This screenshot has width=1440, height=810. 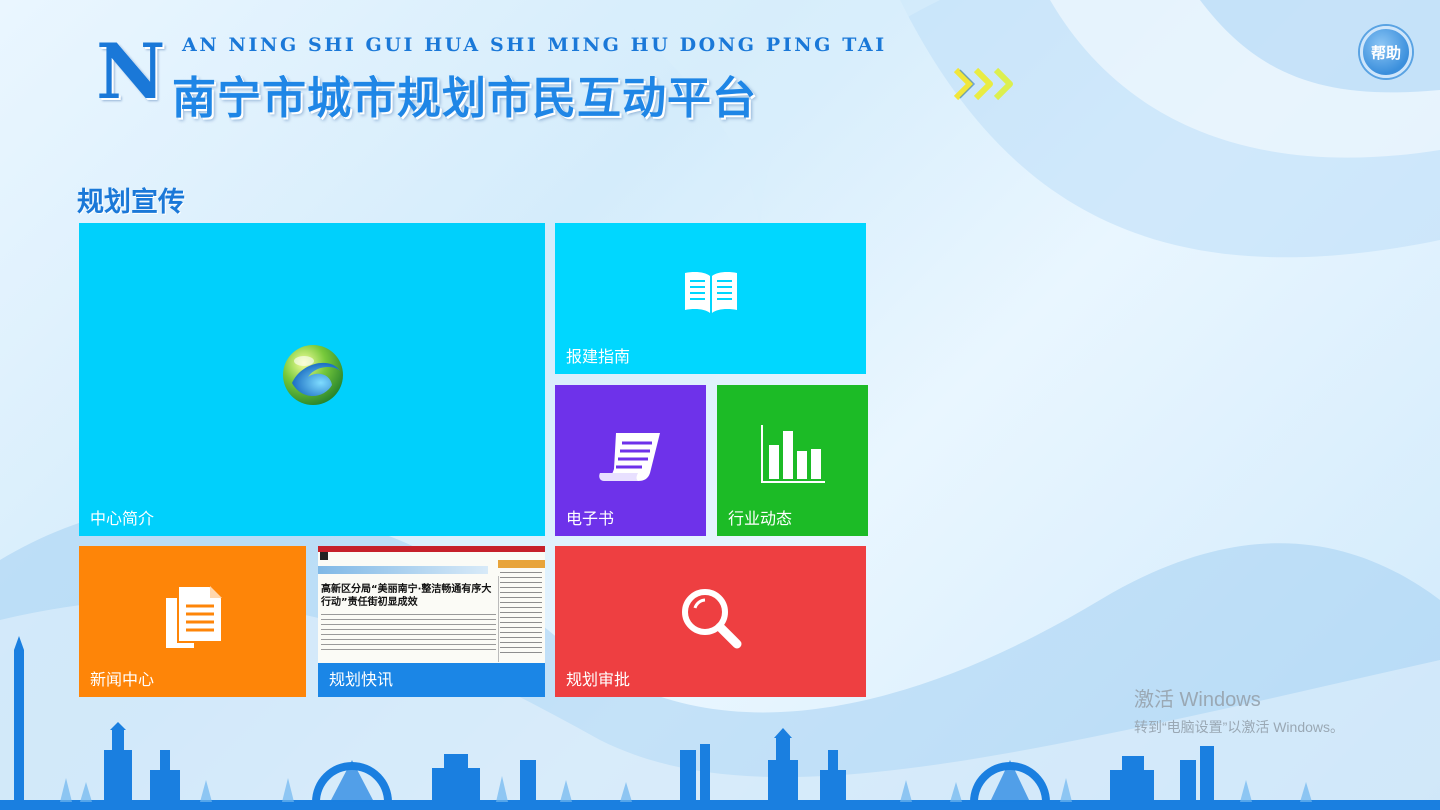 I want to click on tile-planning-approval: 规划审批, so click(x=710, y=621).